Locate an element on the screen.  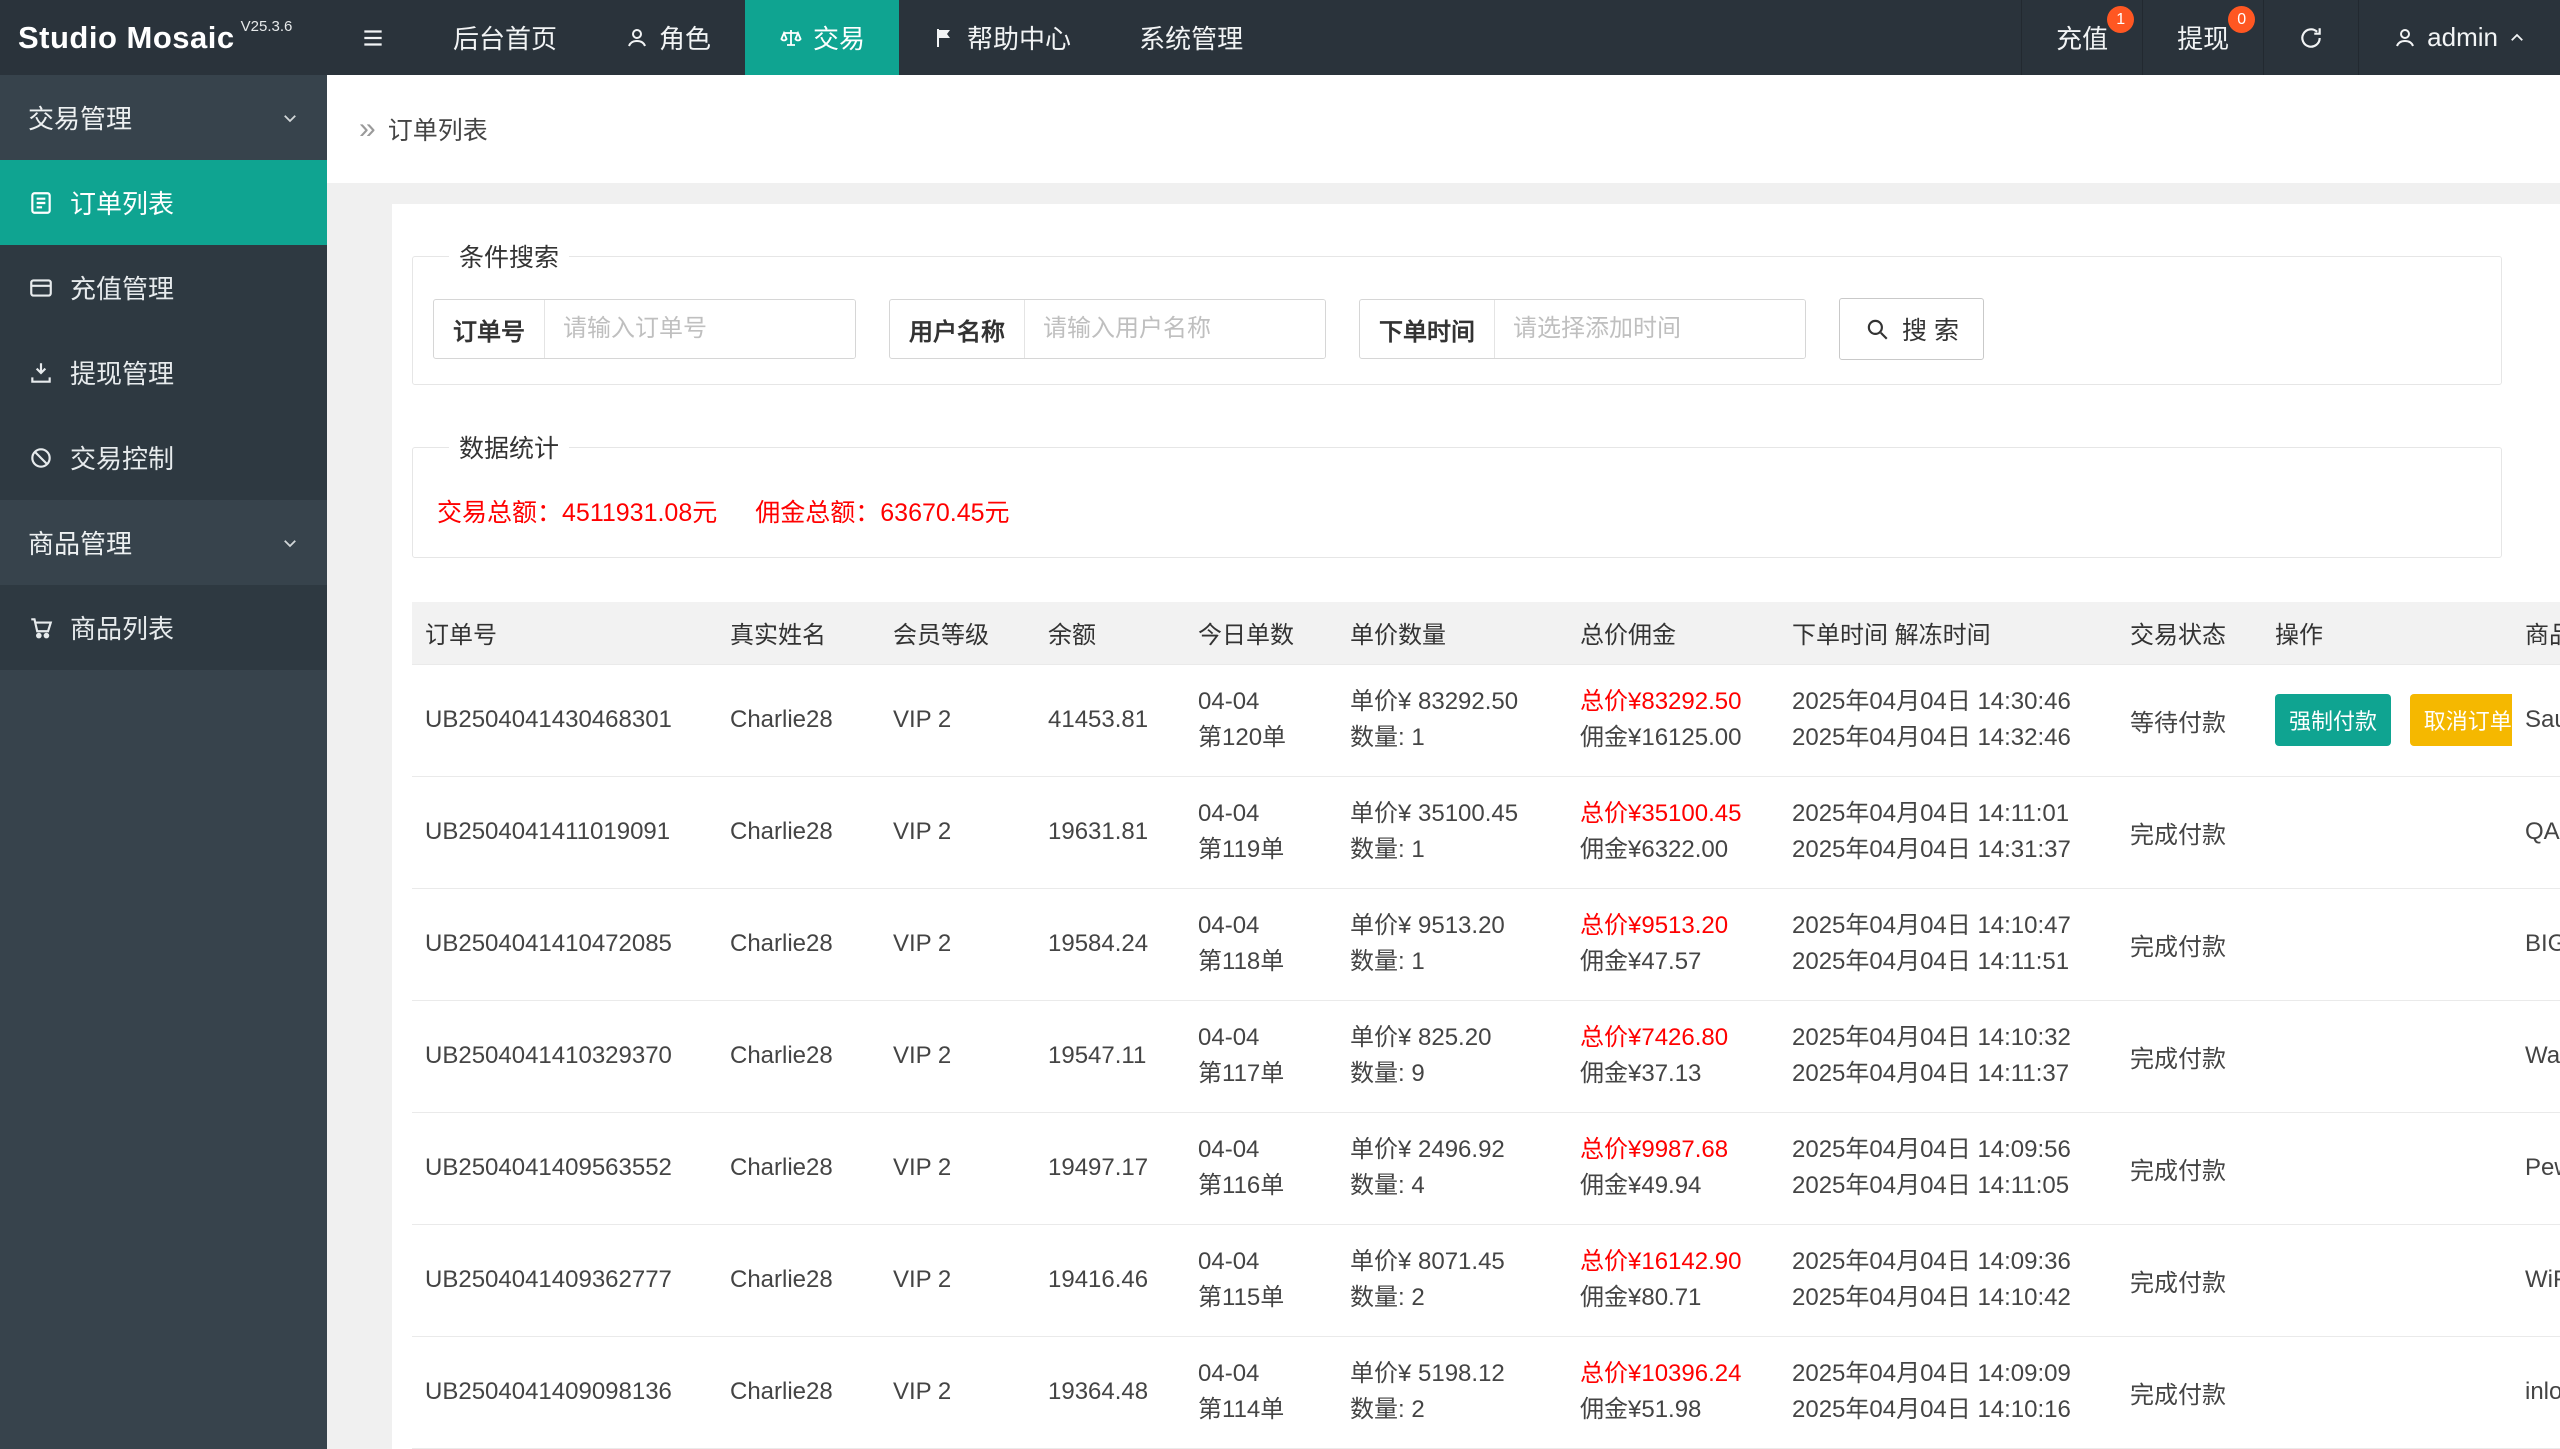
cell-today-orders: 04-04 第116单 is located at coordinates (1261, 1167).